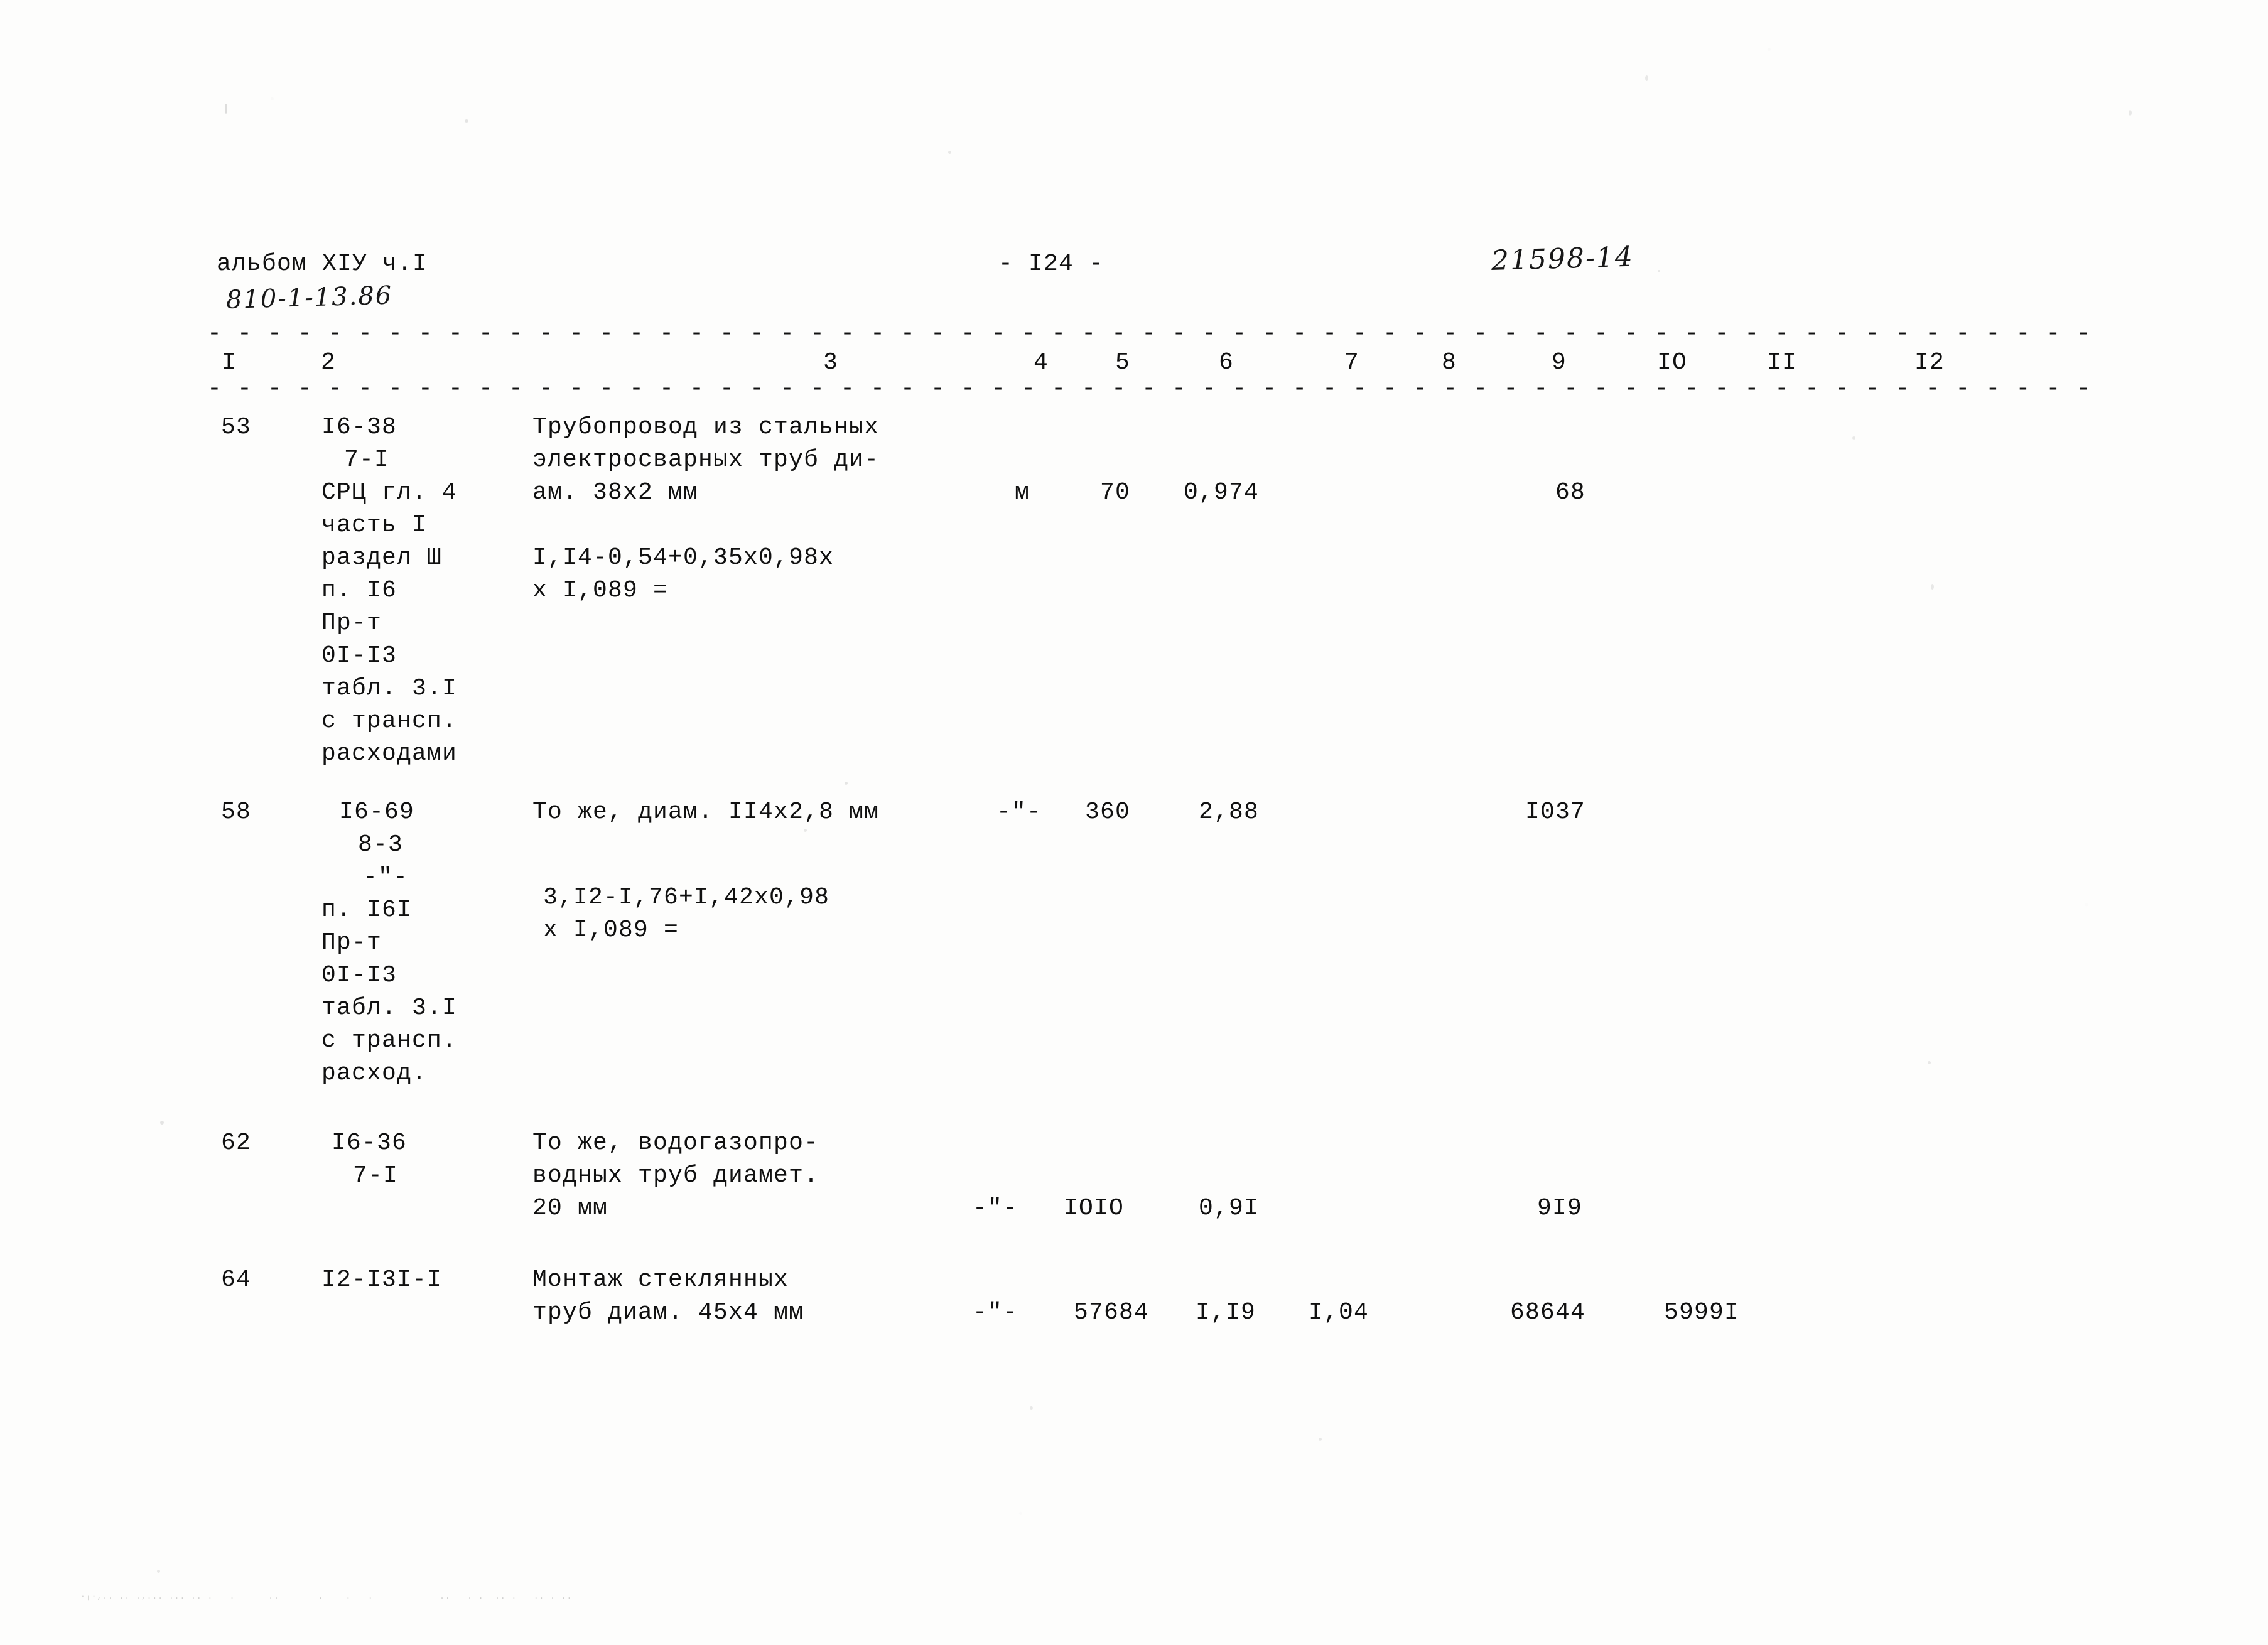 Image resolution: width=2268 pixels, height=1645 pixels. What do you see at coordinates (389, 754) in the screenshot?
I see `row-norm-code-line: расходами` at bounding box center [389, 754].